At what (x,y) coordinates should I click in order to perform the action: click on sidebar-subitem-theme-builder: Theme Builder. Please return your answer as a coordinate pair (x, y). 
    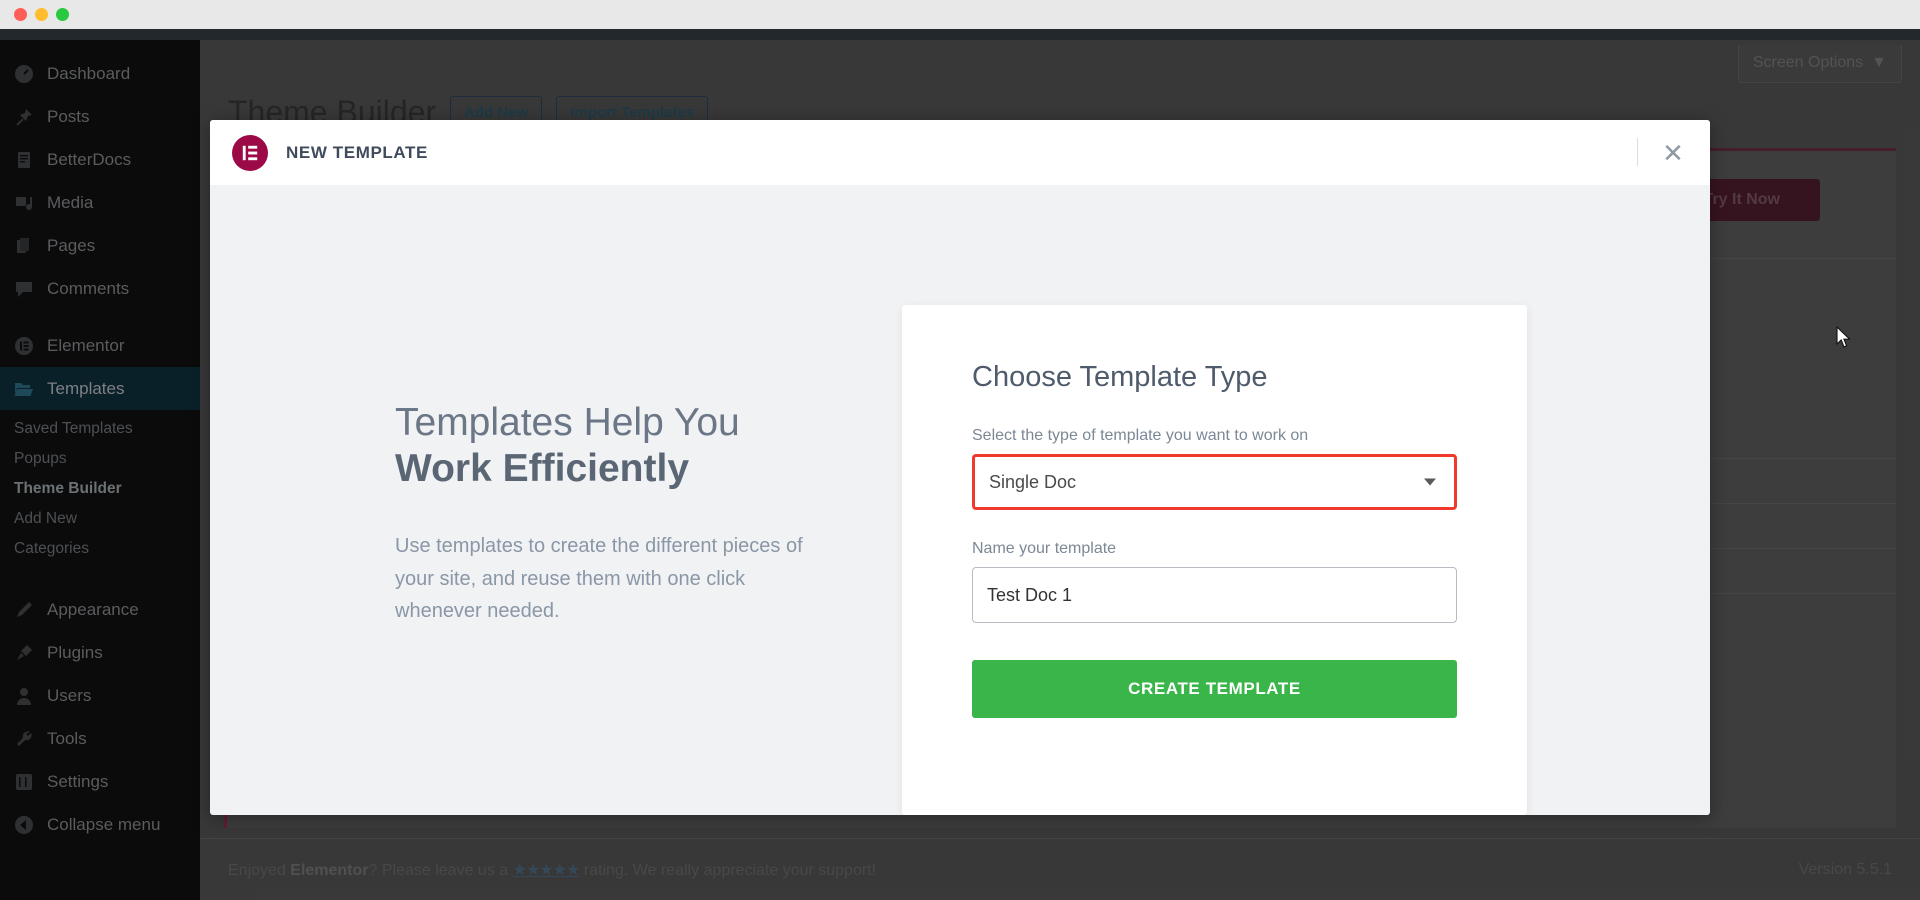
    Looking at the image, I should click on (100, 489).